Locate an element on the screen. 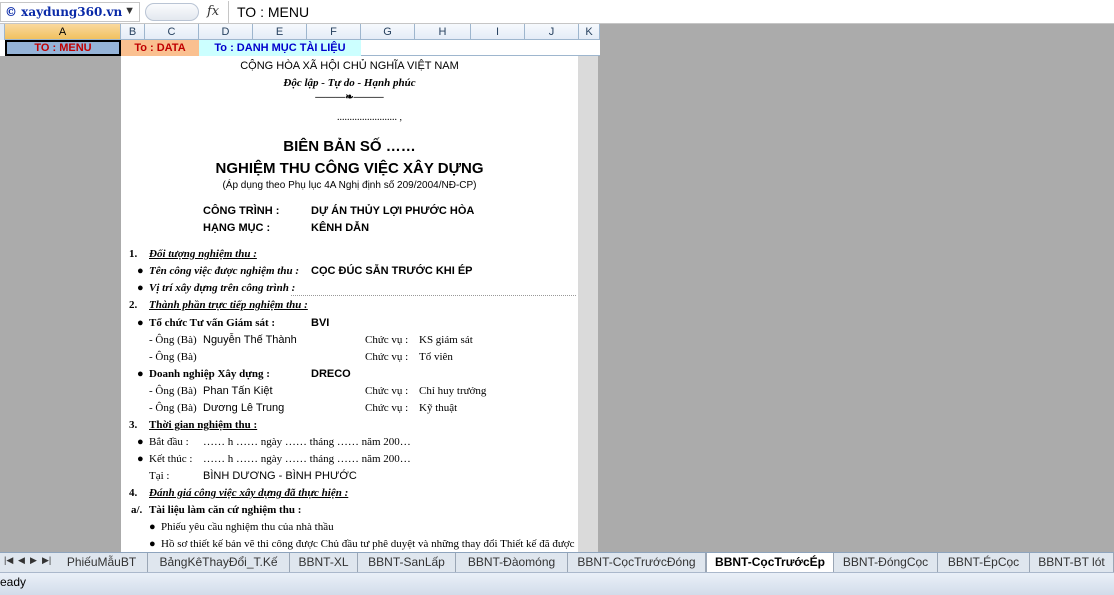 This screenshot has width=1114, height=595. supervisor-org-label: Tổ chức Tư vấn Giám sát : is located at coordinates (212, 323).